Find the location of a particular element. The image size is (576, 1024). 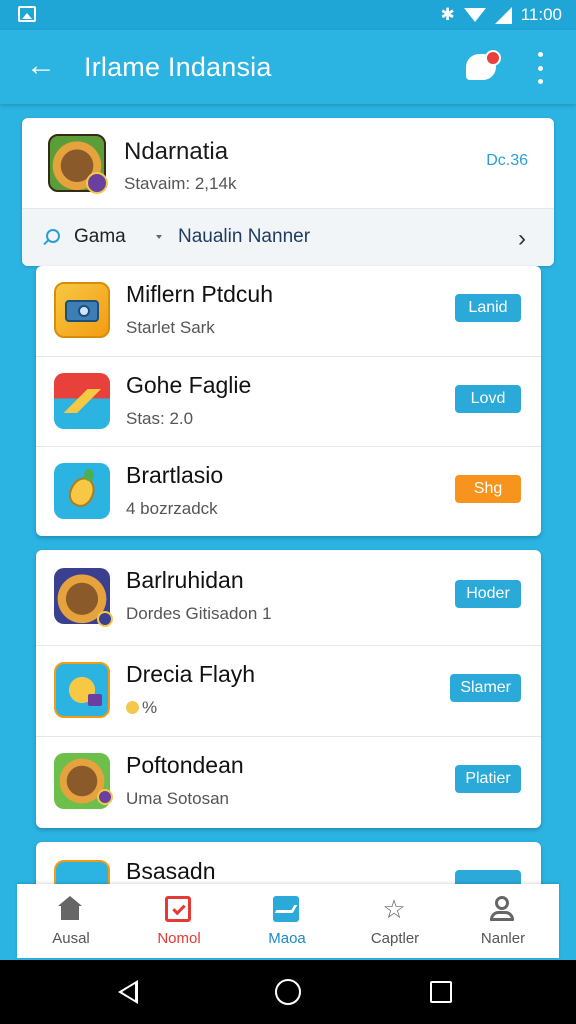

nav-item-captler: ☆ Captler is located at coordinates (395, 921).